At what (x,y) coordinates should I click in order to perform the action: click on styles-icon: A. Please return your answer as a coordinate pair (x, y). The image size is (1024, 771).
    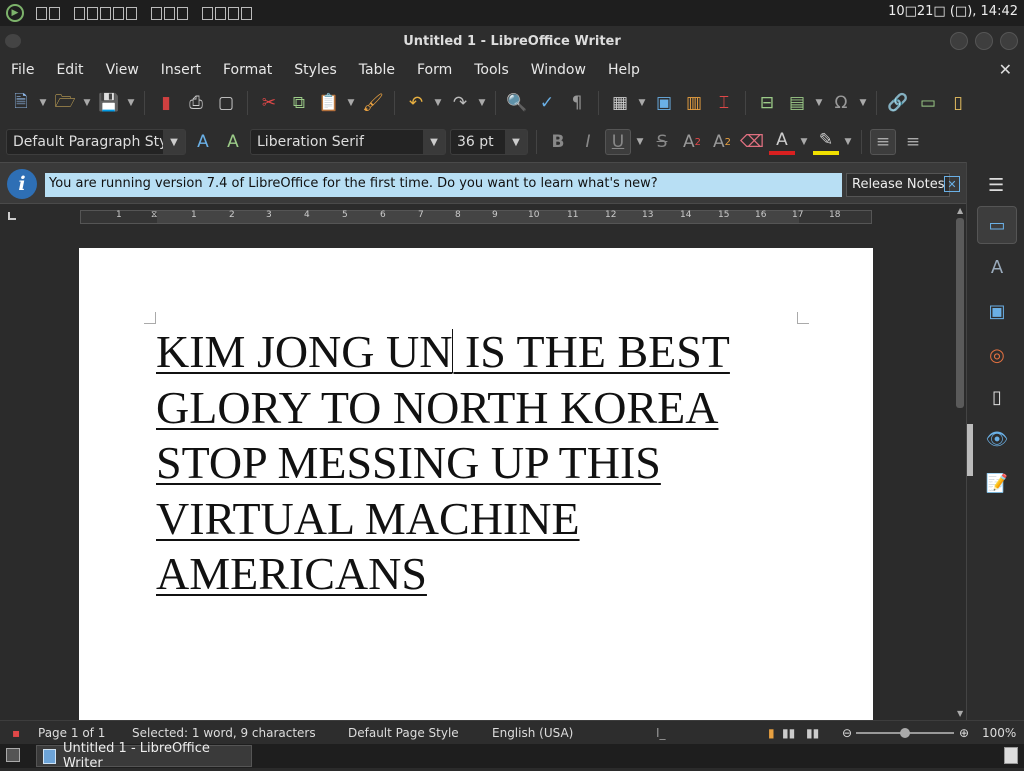
    Looking at the image, I should click on (997, 267).